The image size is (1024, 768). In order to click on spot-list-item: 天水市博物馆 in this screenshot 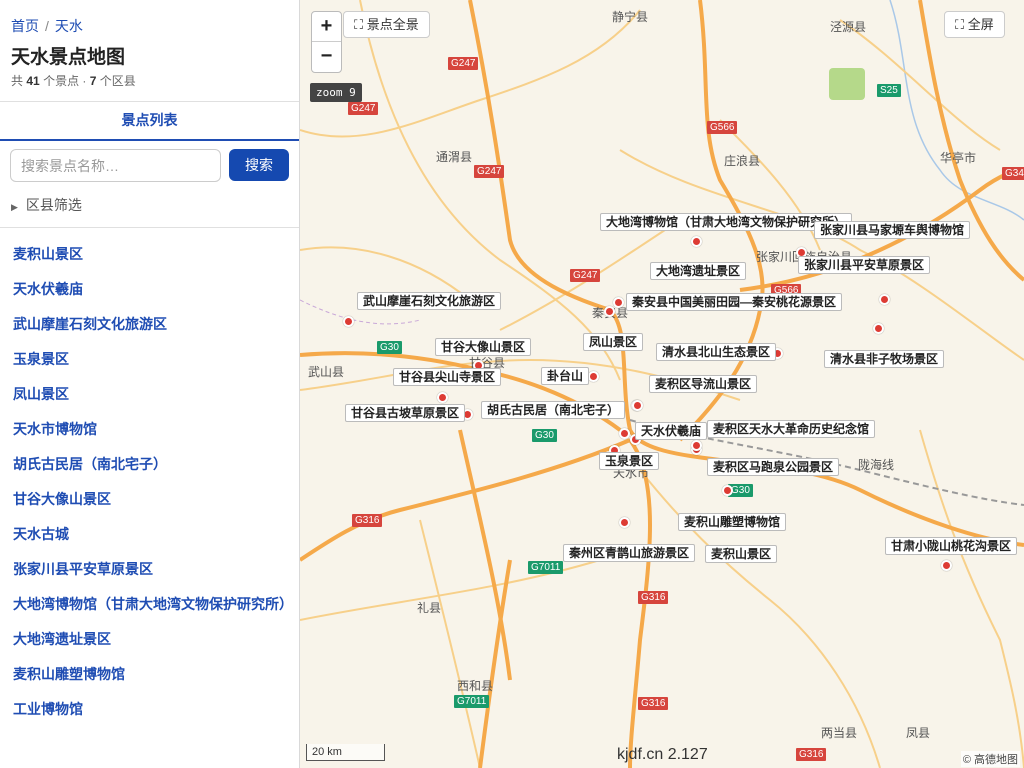, I will do `click(153, 429)`.